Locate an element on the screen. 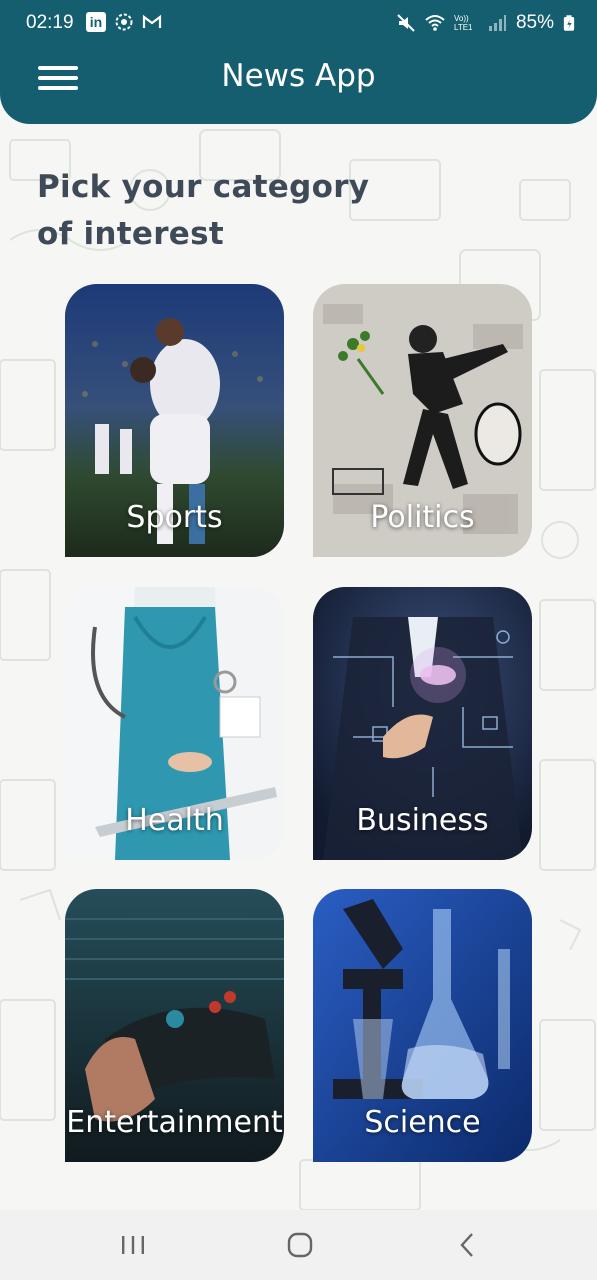  page-heading: Pick your category of interest is located at coordinates (227, 211).